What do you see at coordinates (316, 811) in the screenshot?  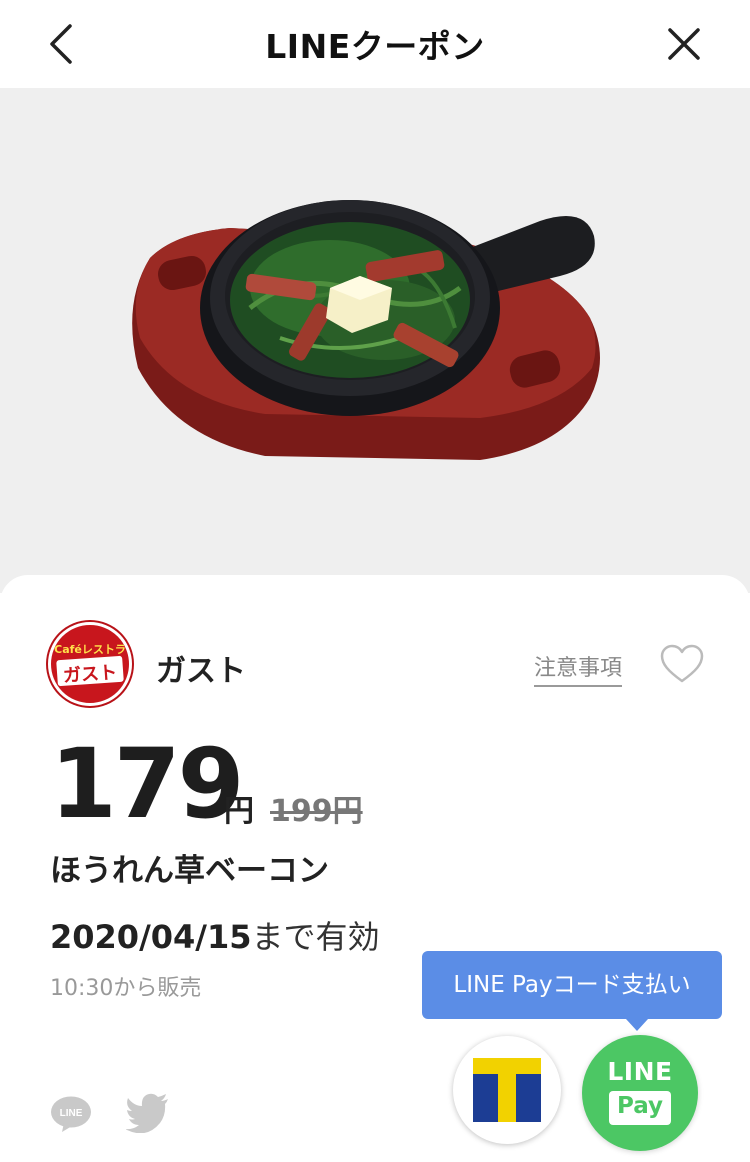 I see `original-price: 199円` at bounding box center [316, 811].